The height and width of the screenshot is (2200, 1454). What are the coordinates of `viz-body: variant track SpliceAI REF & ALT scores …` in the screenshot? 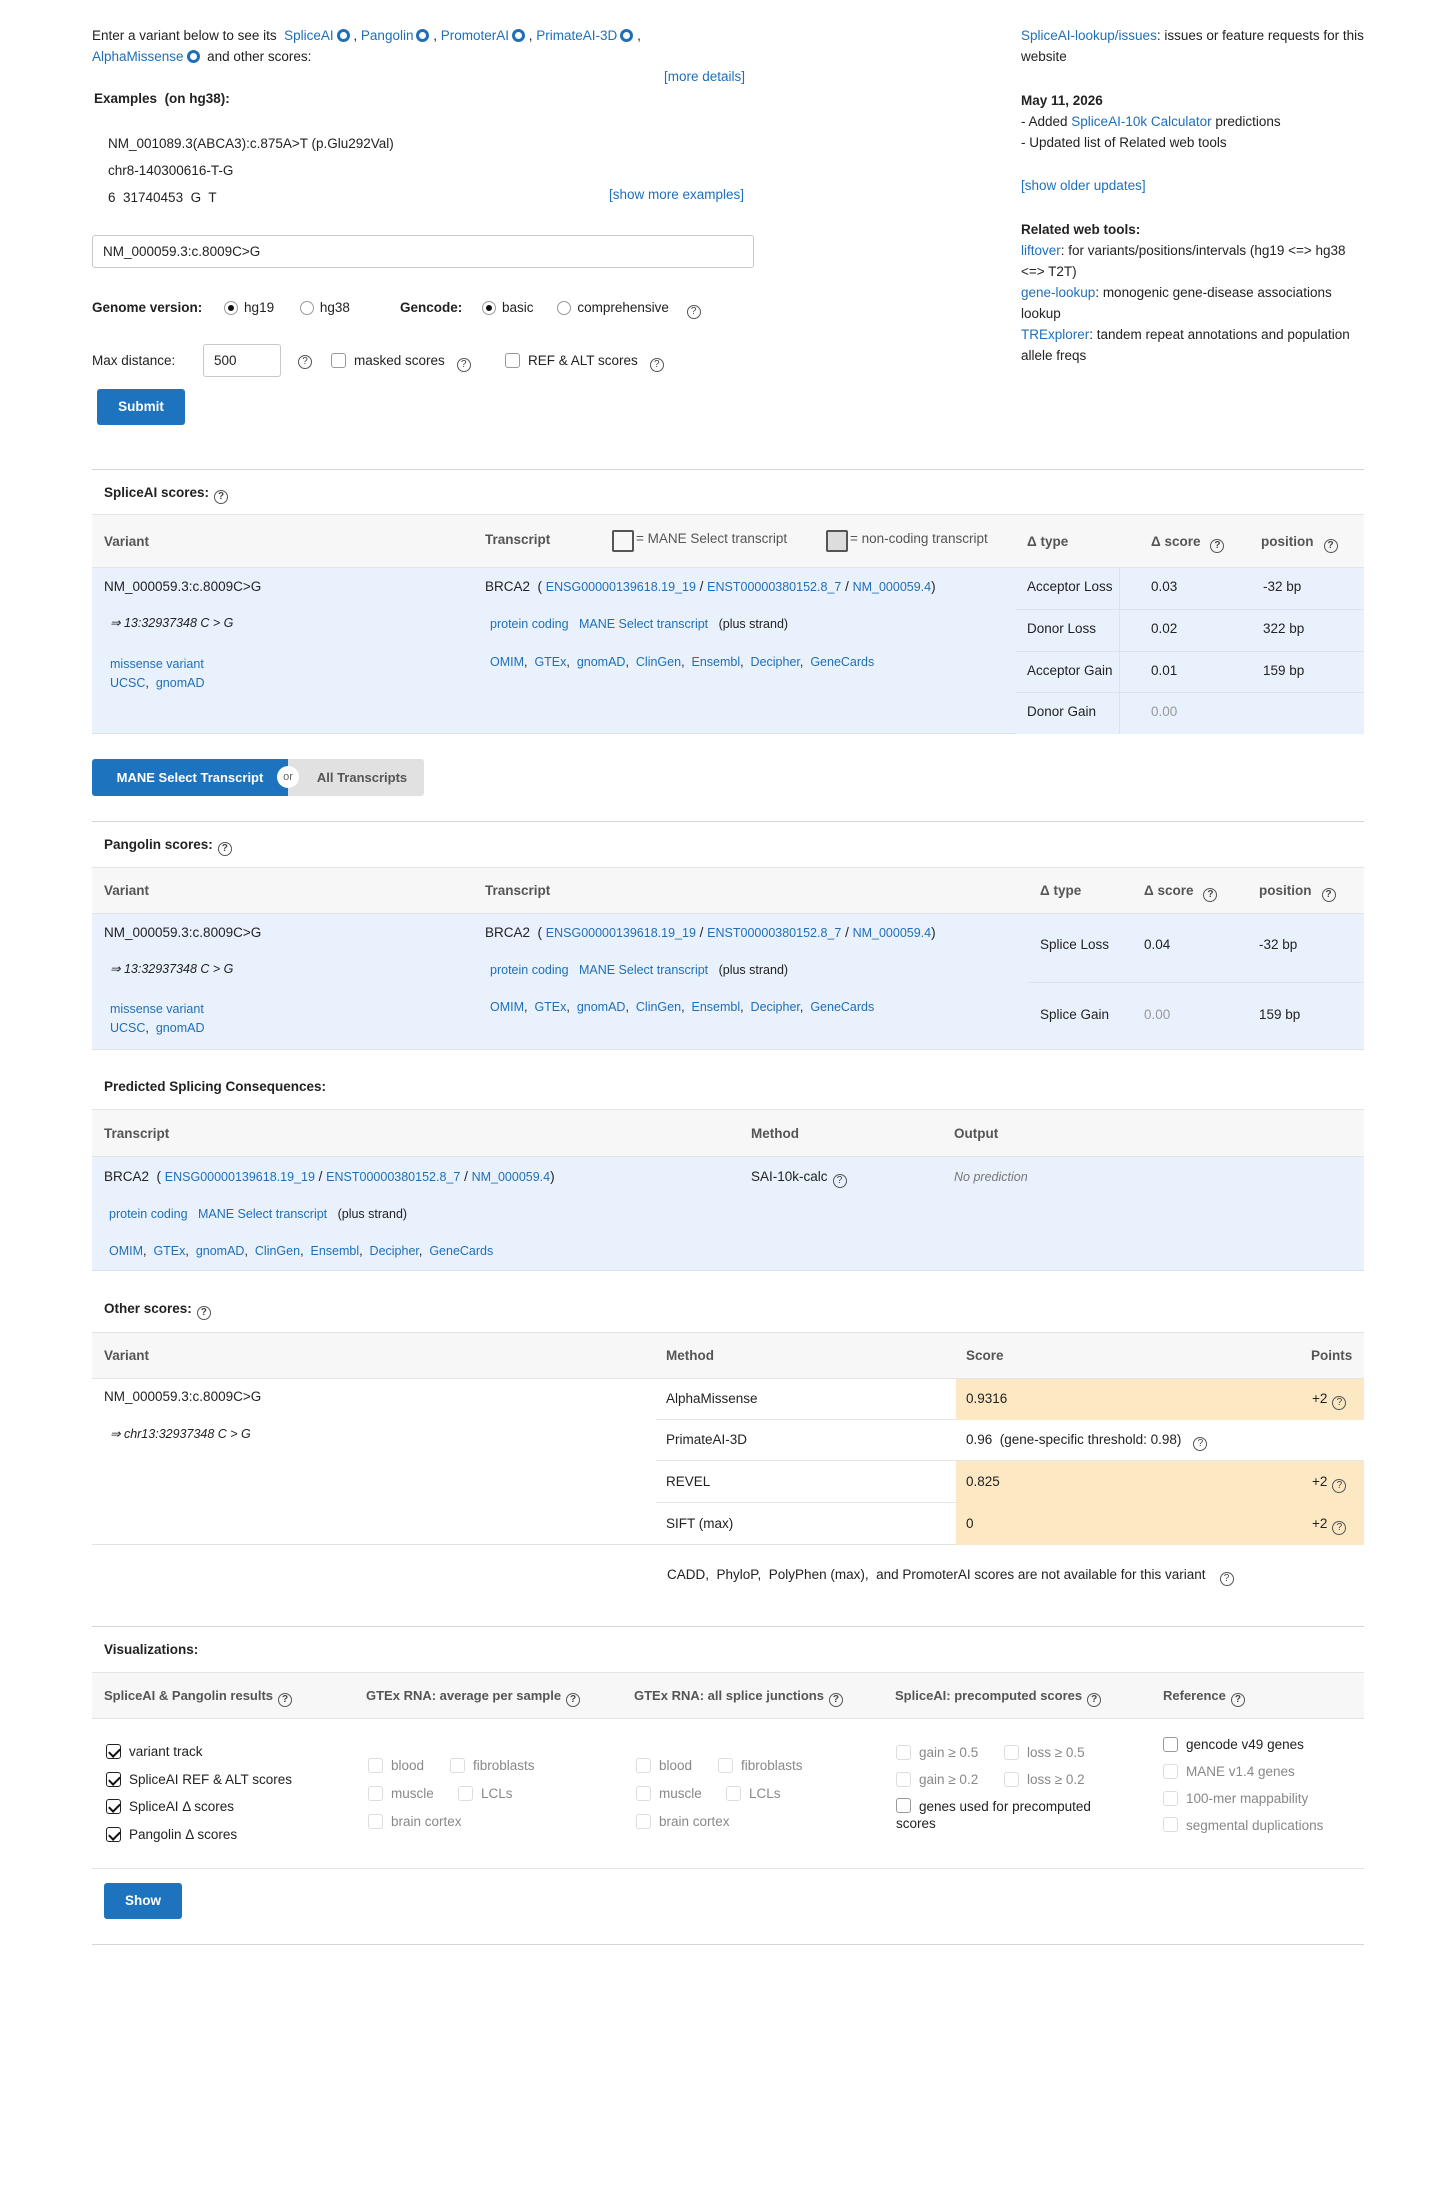 It's located at (728, 1794).